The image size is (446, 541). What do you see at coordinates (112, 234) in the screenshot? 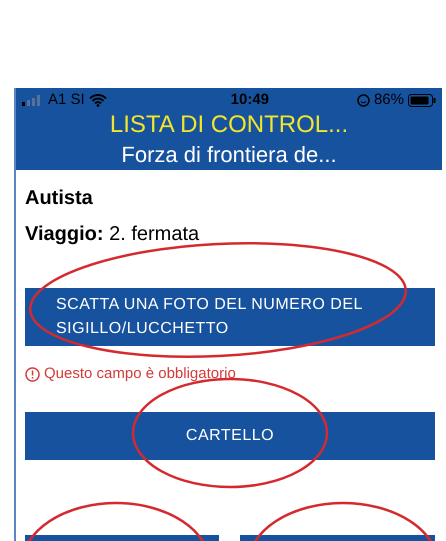
I see `trip-text: Viaggio: 2. fermata` at bounding box center [112, 234].